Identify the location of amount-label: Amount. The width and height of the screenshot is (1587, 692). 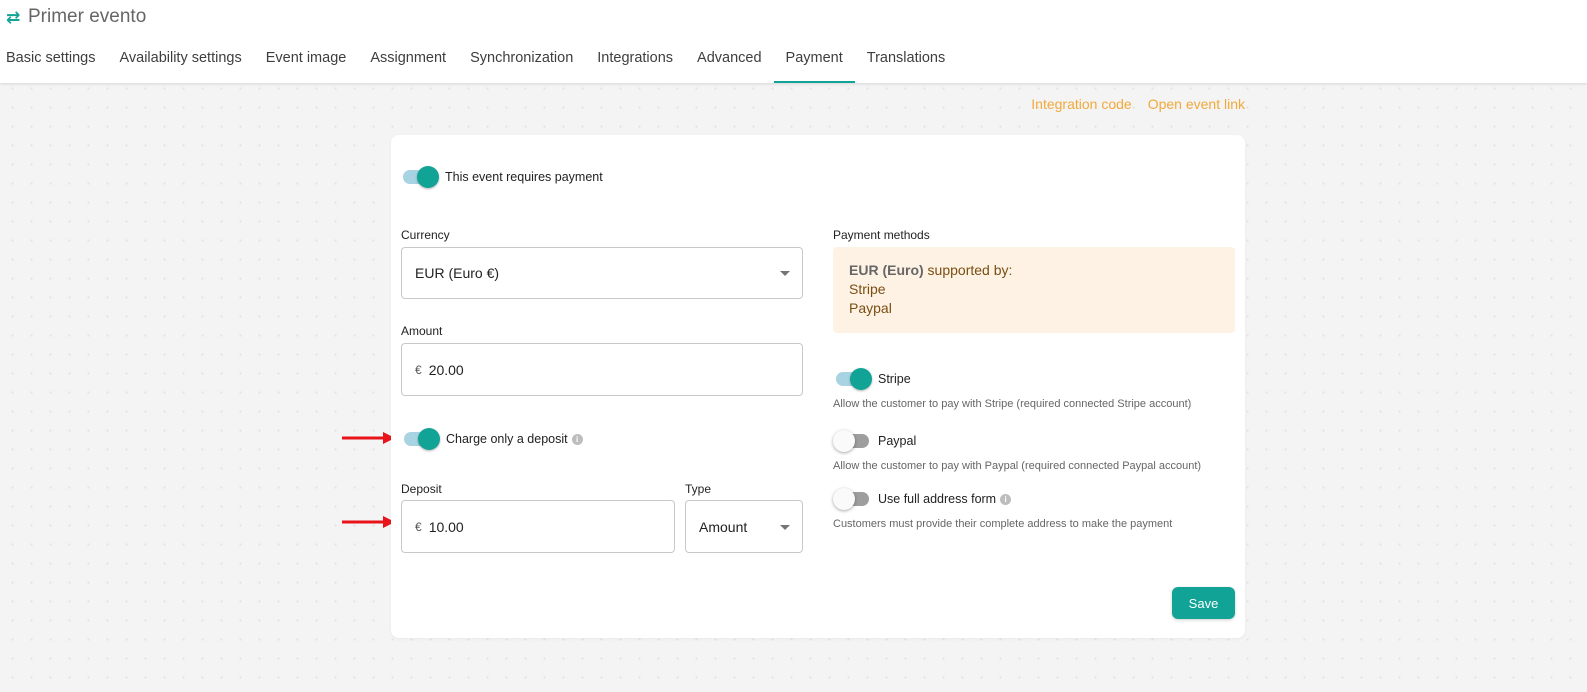
(422, 331).